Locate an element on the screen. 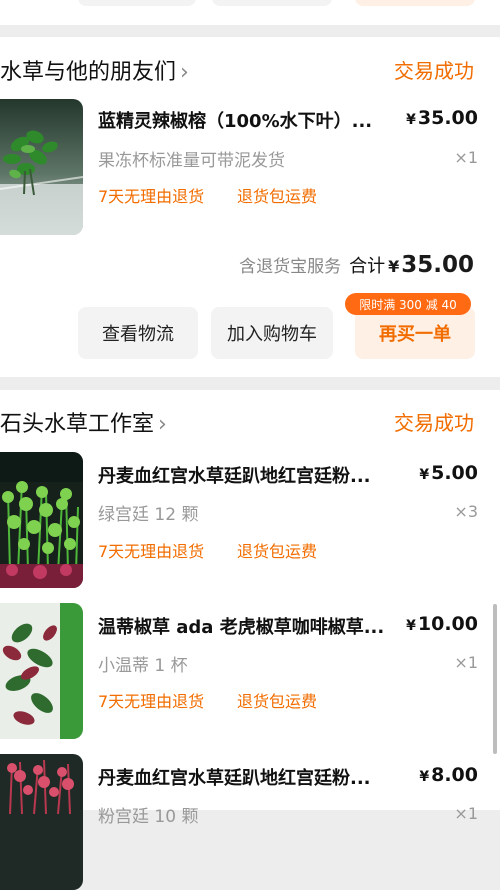  price-value: 35.00 is located at coordinates (447, 118).